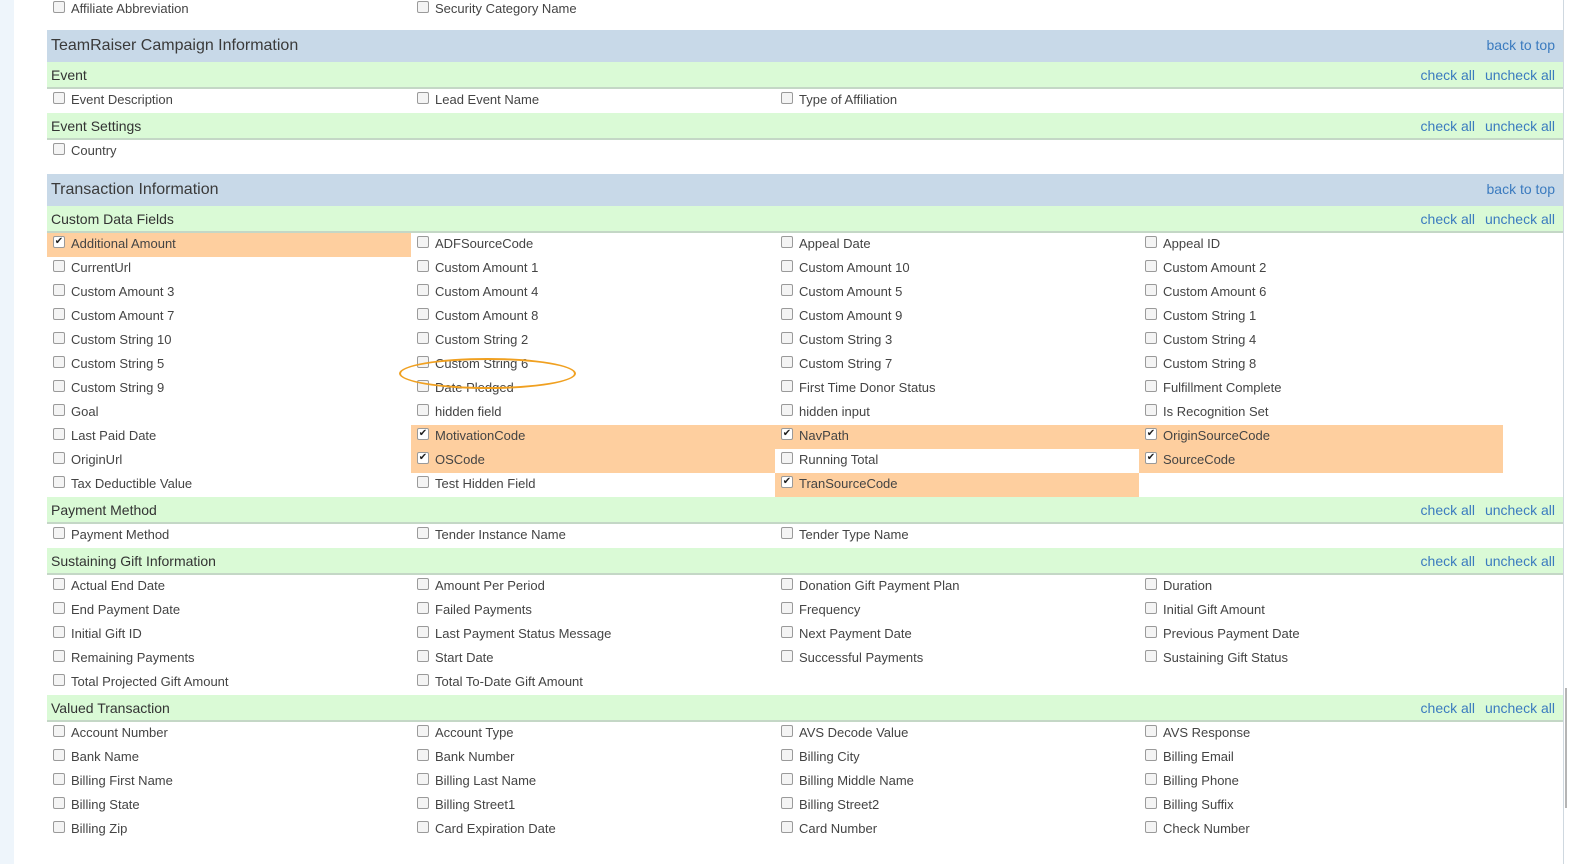  I want to click on field-option-billing-middle-name: Billing Middle Name, so click(957, 782).